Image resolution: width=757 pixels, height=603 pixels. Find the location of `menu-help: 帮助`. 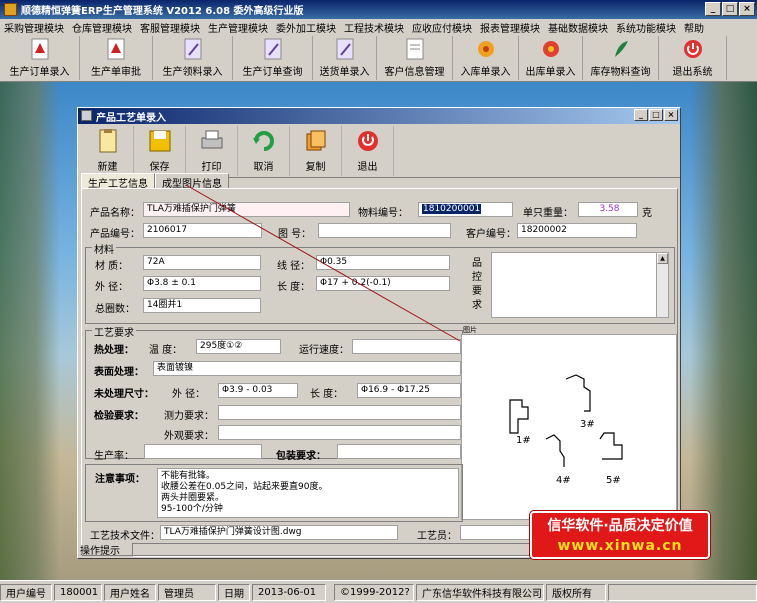

menu-help: 帮助 is located at coordinates (694, 27).